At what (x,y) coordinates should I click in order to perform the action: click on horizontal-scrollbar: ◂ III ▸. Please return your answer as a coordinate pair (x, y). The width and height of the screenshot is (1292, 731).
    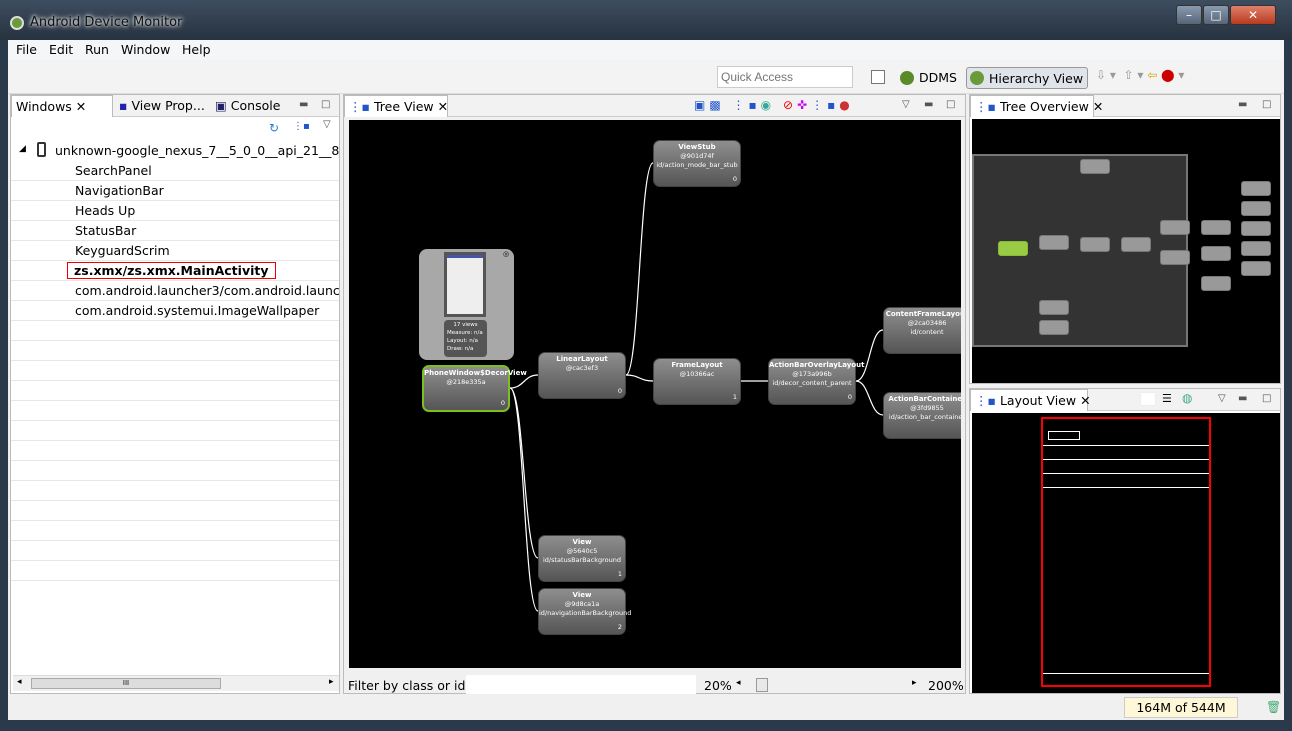
    Looking at the image, I should click on (176, 683).